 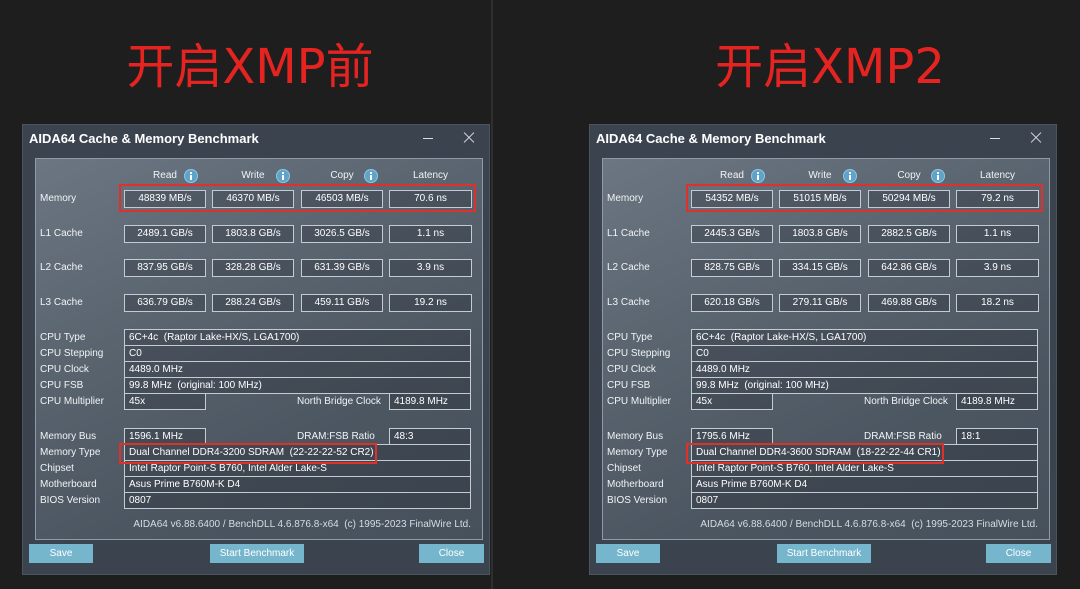 I want to click on l1-copy-value: 3026.5 GB/s, so click(x=342, y=234).